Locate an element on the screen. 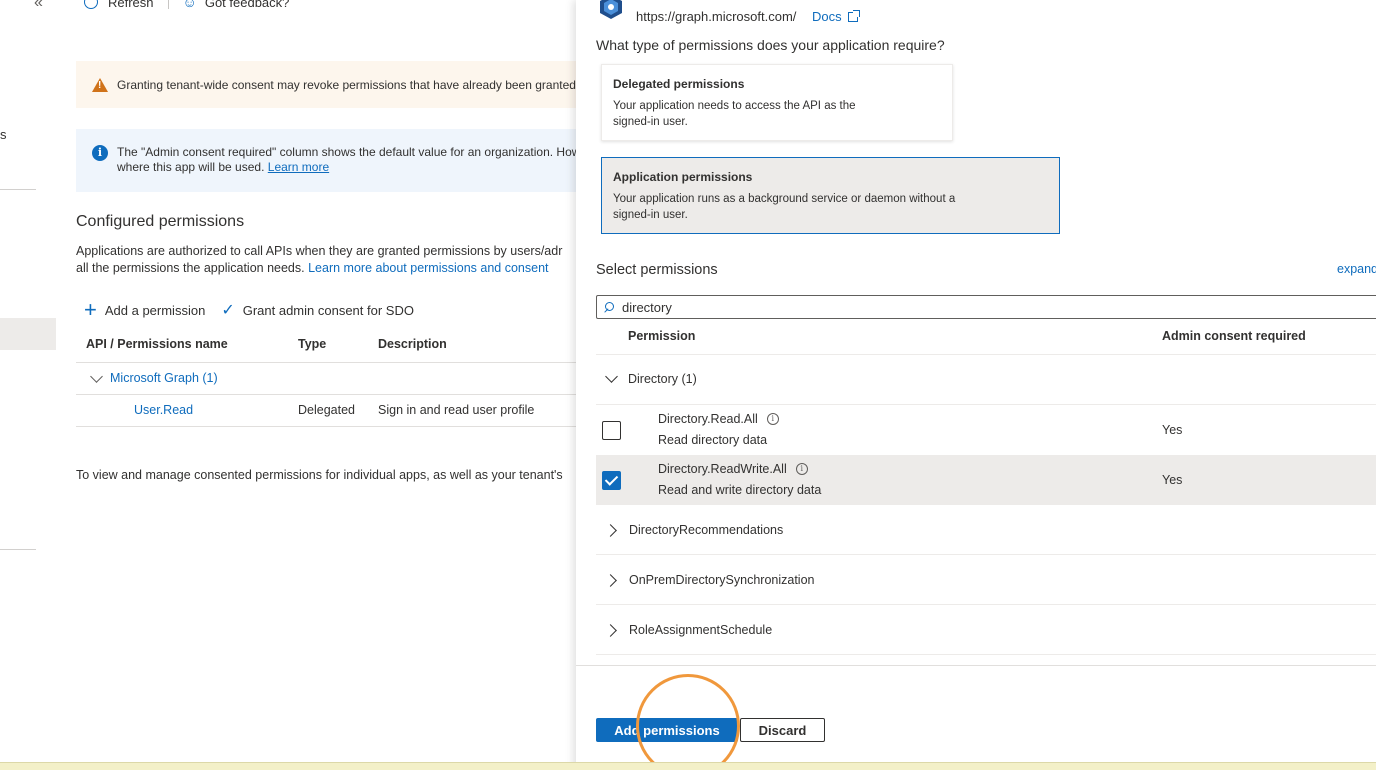  permission-checkbox is located at coordinates (611, 430).